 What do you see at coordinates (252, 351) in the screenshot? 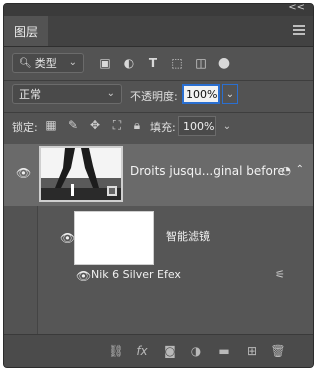
I see `new-layer-icon: ⊞` at bounding box center [252, 351].